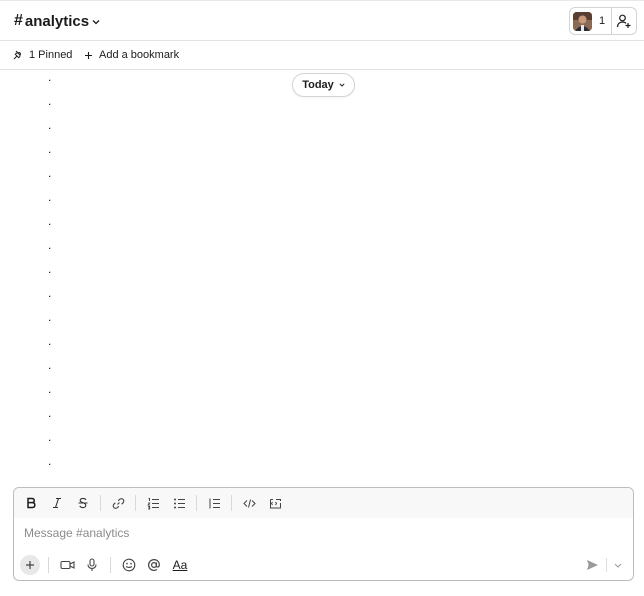 This screenshot has height=596, width=644. I want to click on formatting-toggle-button: Aa, so click(180, 565).